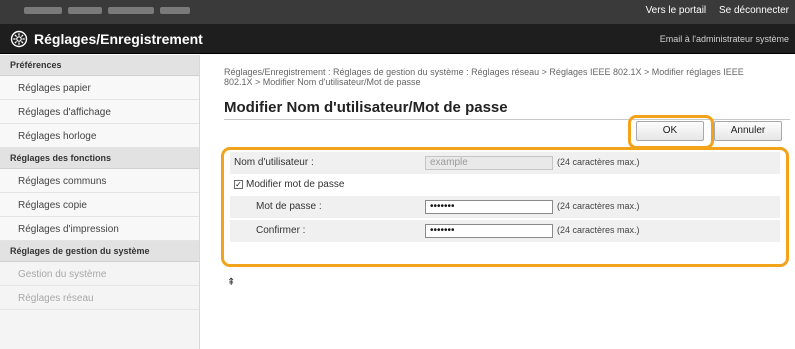 The width and height of the screenshot is (795, 349). Describe the element at coordinates (598, 230) in the screenshot. I see `confirm-hint: (24 caractères max.)` at that location.